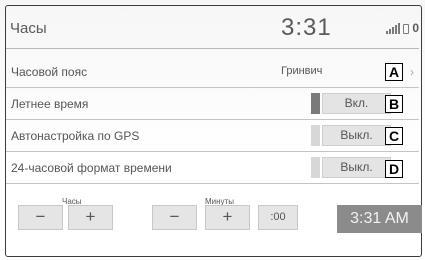 The height and width of the screenshot is (260, 425). Describe the element at coordinates (406, 29) in the screenshot. I see `phone-icon` at that location.